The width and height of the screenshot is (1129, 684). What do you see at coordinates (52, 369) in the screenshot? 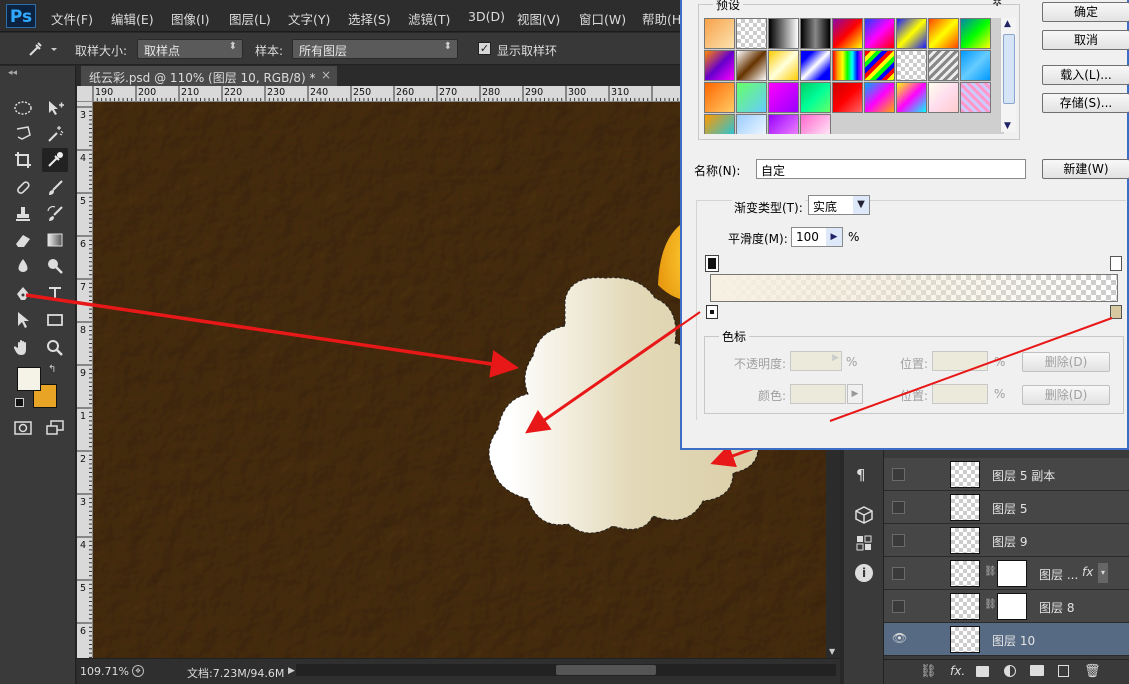
I see `swap-colors-icon: ↰` at bounding box center [52, 369].